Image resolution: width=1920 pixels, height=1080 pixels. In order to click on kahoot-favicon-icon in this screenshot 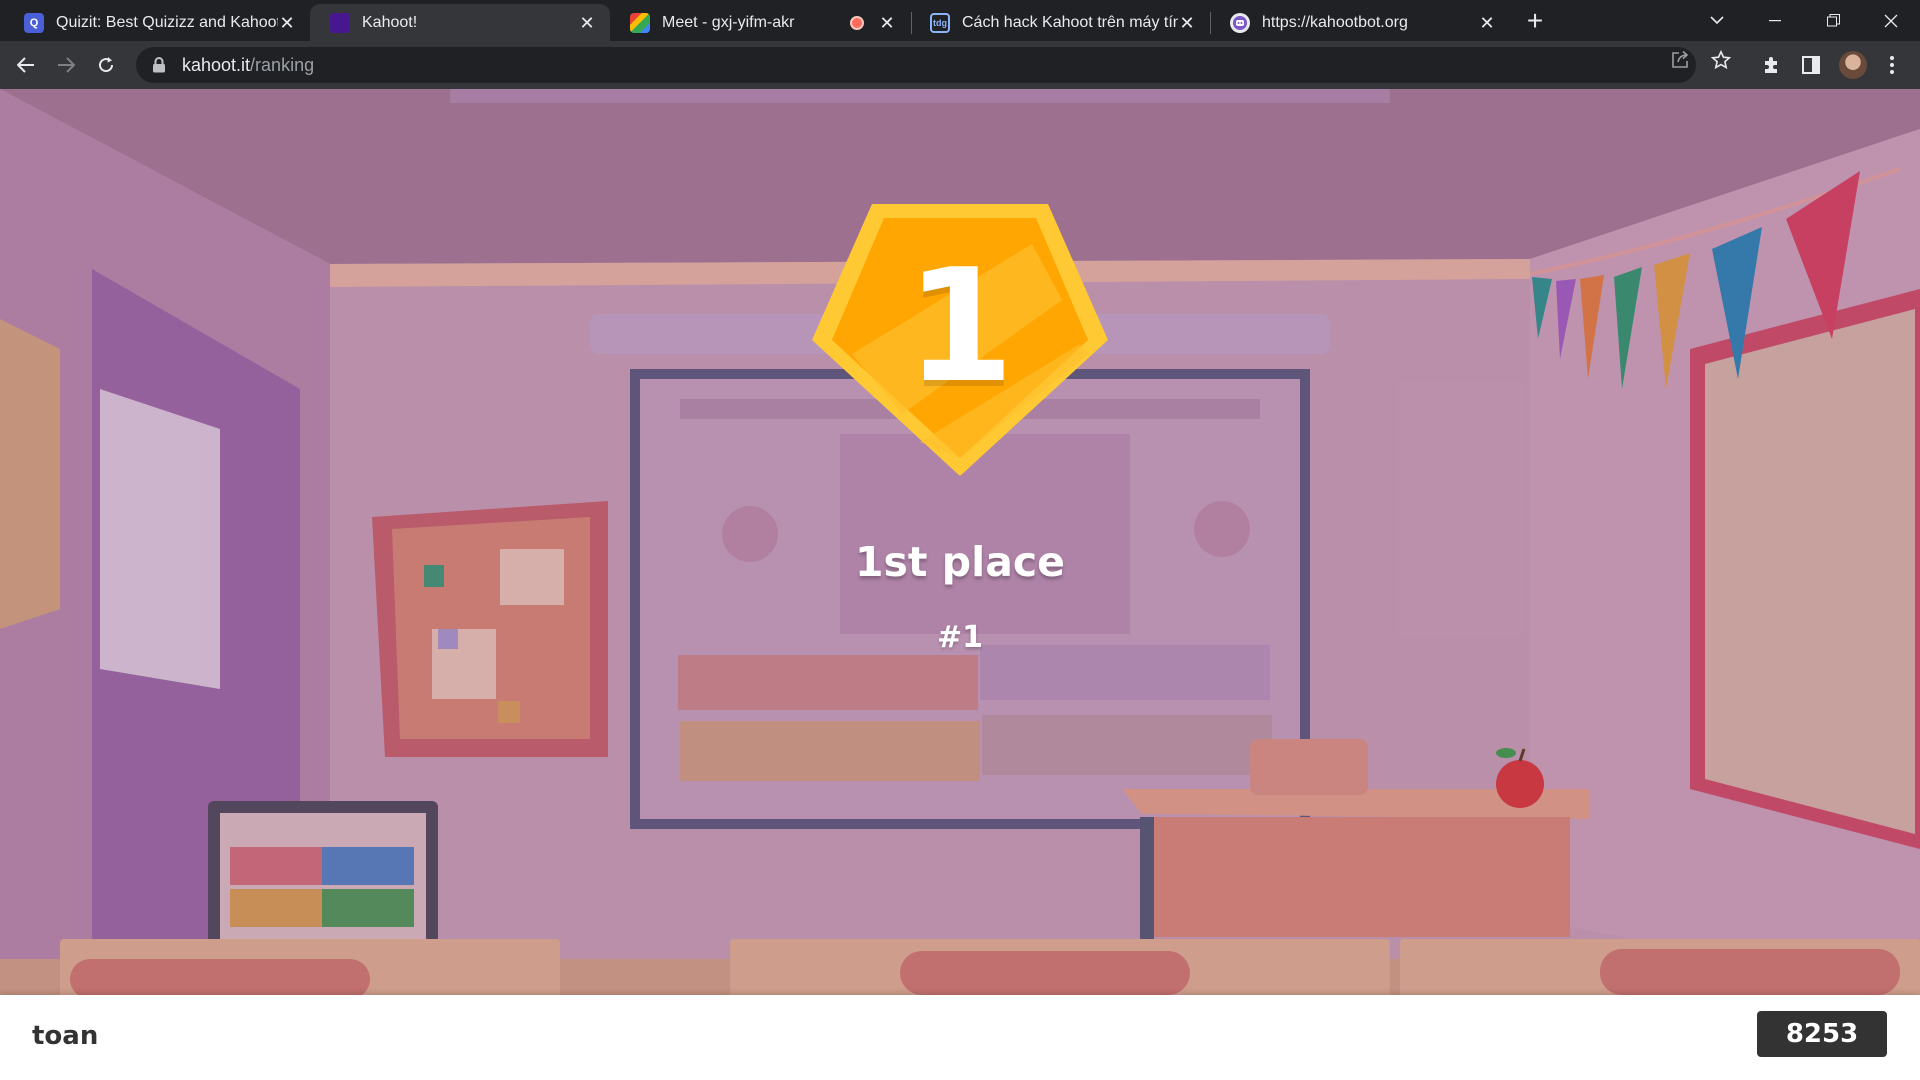, I will do `click(340, 22)`.